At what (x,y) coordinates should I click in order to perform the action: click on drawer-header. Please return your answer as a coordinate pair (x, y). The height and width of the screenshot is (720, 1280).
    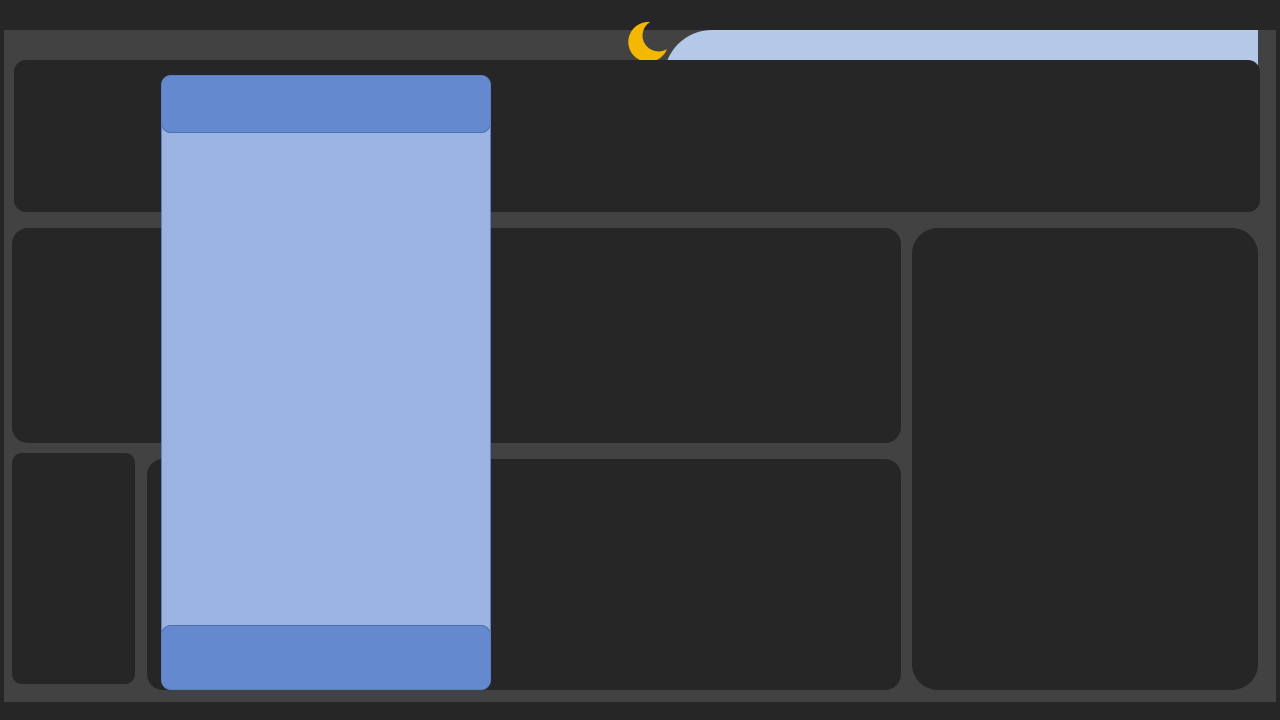
    Looking at the image, I should click on (326, 104).